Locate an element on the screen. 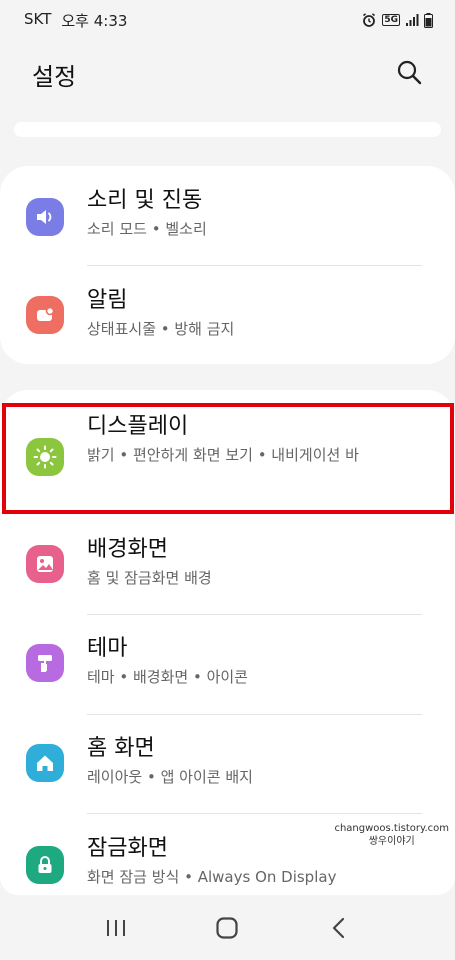  settings-item-home-screen: 홈 화면 레이아웃 • 앱 아이콘 배지 is located at coordinates (227, 769).